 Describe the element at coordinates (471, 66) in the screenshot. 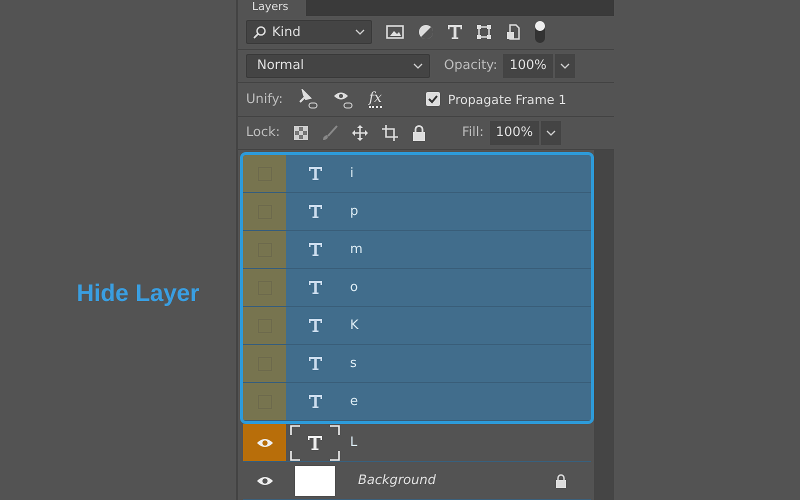

I see `opacity-label: Opacity:` at that location.